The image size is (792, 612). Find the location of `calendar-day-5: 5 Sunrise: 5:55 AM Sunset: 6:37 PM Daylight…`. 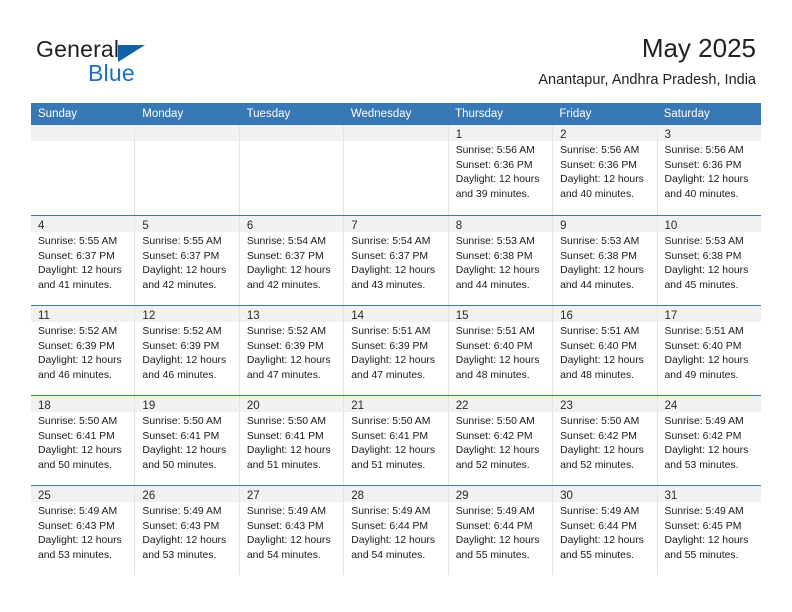

calendar-day-5: 5 Sunrise: 5:55 AM Sunset: 6:37 PM Daylight… is located at coordinates (187, 260).